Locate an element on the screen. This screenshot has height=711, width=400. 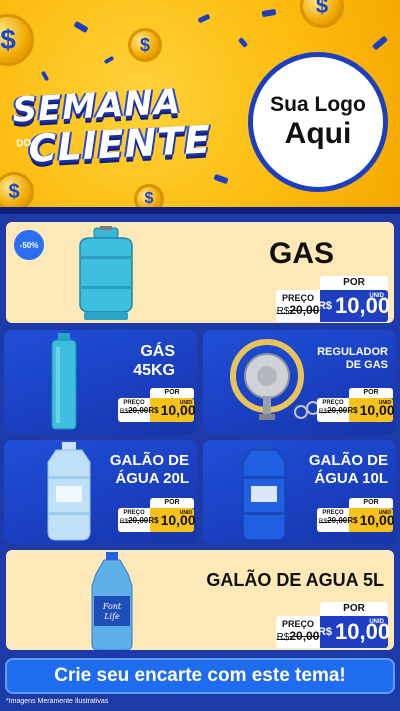
logo-placeholder: Sua Logo Aqui is located at coordinates (318, 122).